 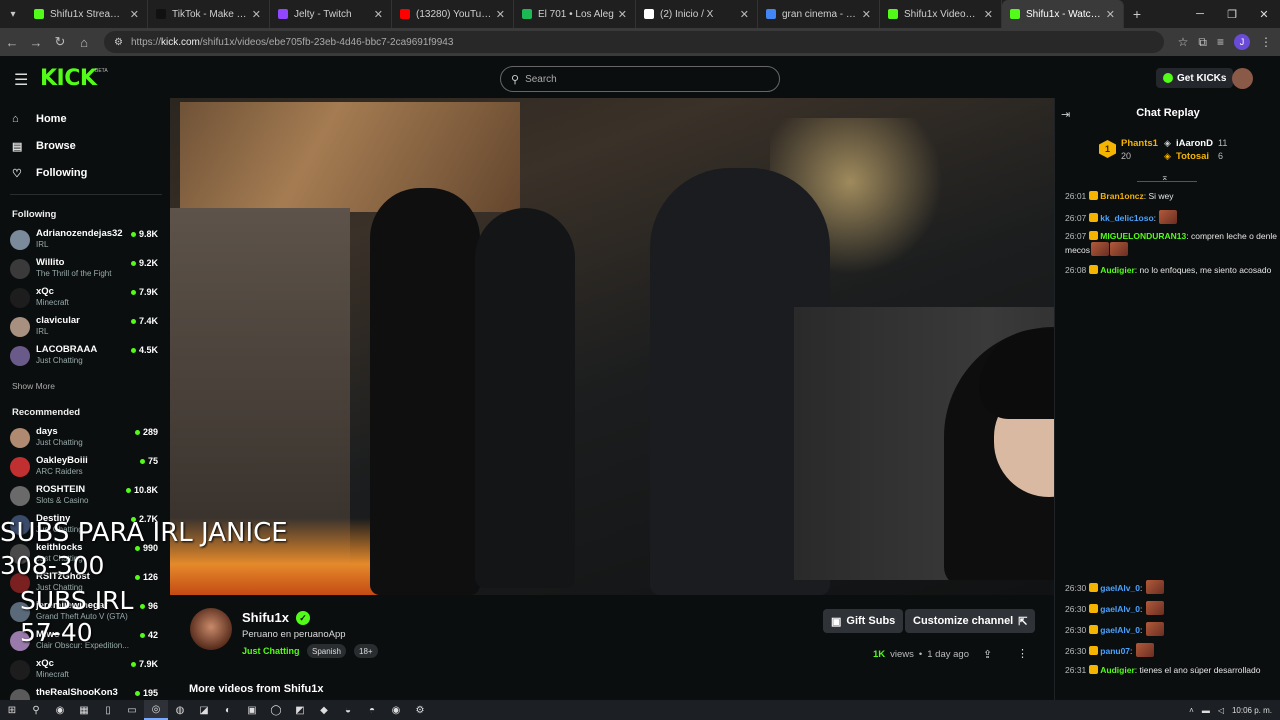 I want to click on firefox-icon: ◐, so click(x=228, y=710).